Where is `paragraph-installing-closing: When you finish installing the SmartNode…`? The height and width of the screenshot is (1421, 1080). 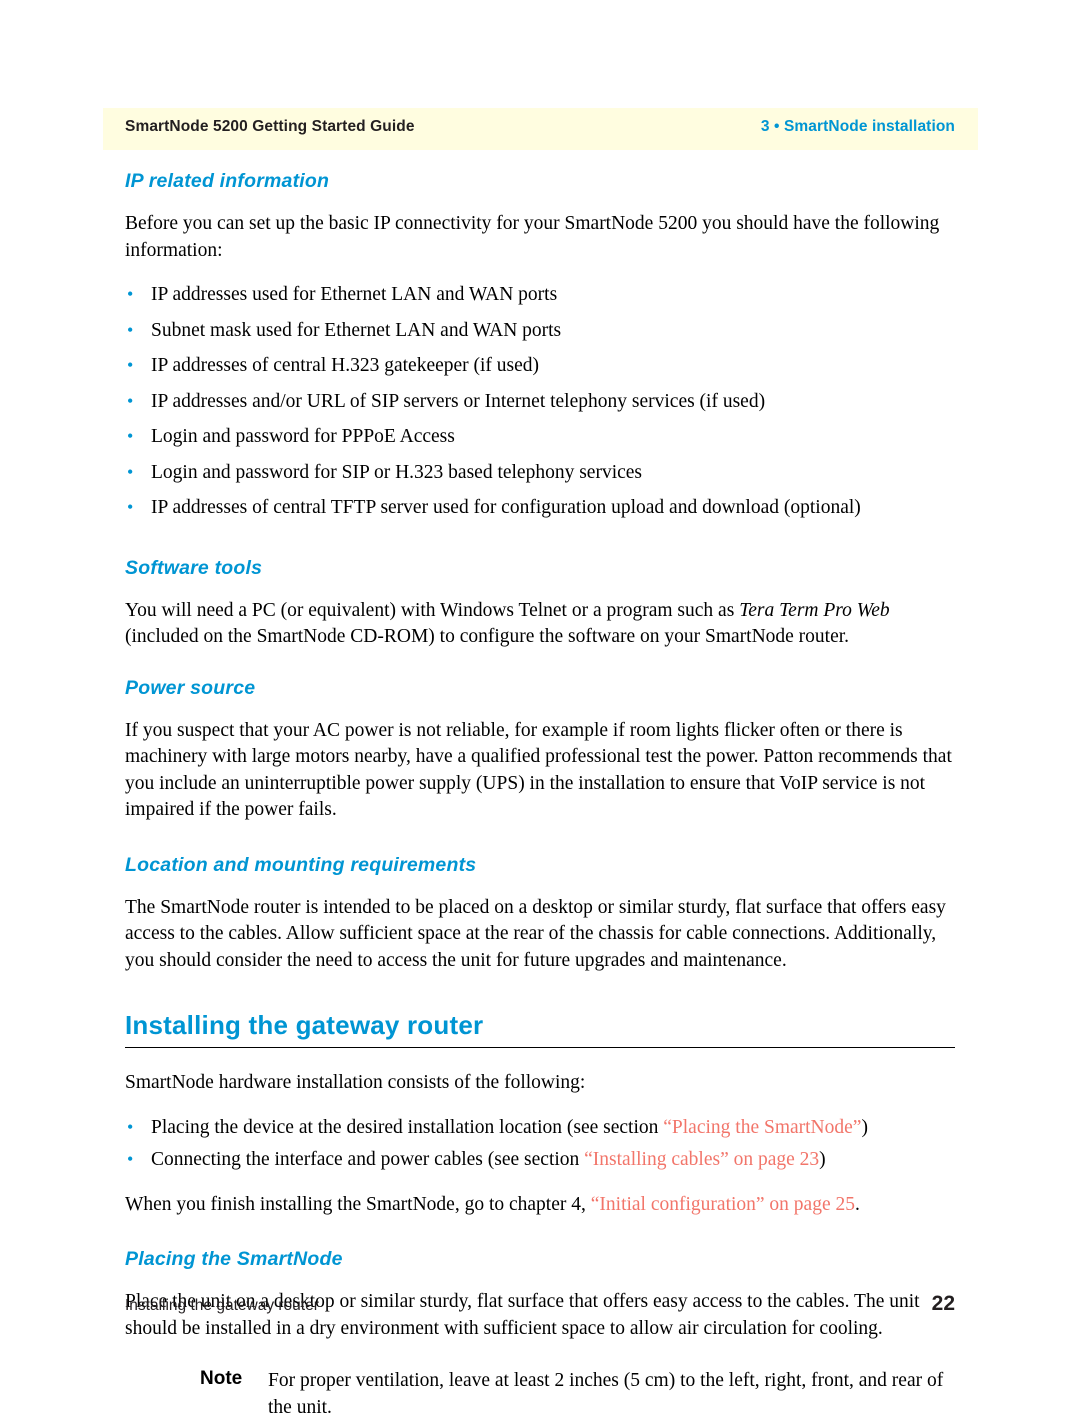
paragraph-installing-closing: When you finish installing the SmartNode… is located at coordinates (540, 1205).